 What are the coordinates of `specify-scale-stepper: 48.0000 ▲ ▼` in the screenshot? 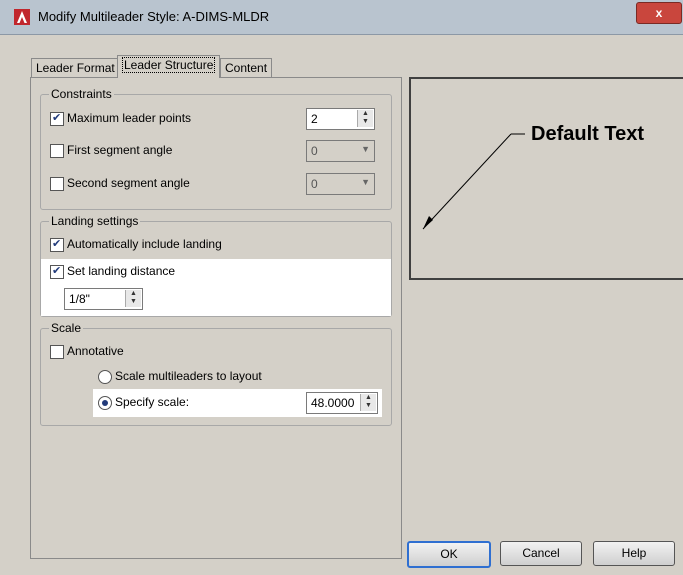 It's located at (342, 403).